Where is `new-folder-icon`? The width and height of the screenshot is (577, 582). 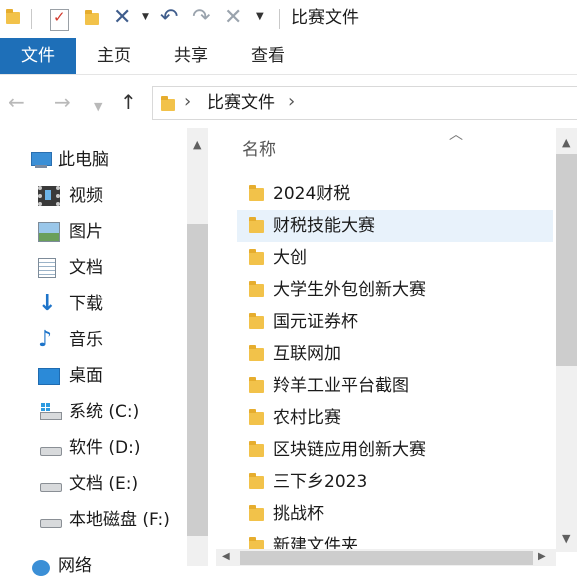
new-folder-icon is located at coordinates (92, 17).